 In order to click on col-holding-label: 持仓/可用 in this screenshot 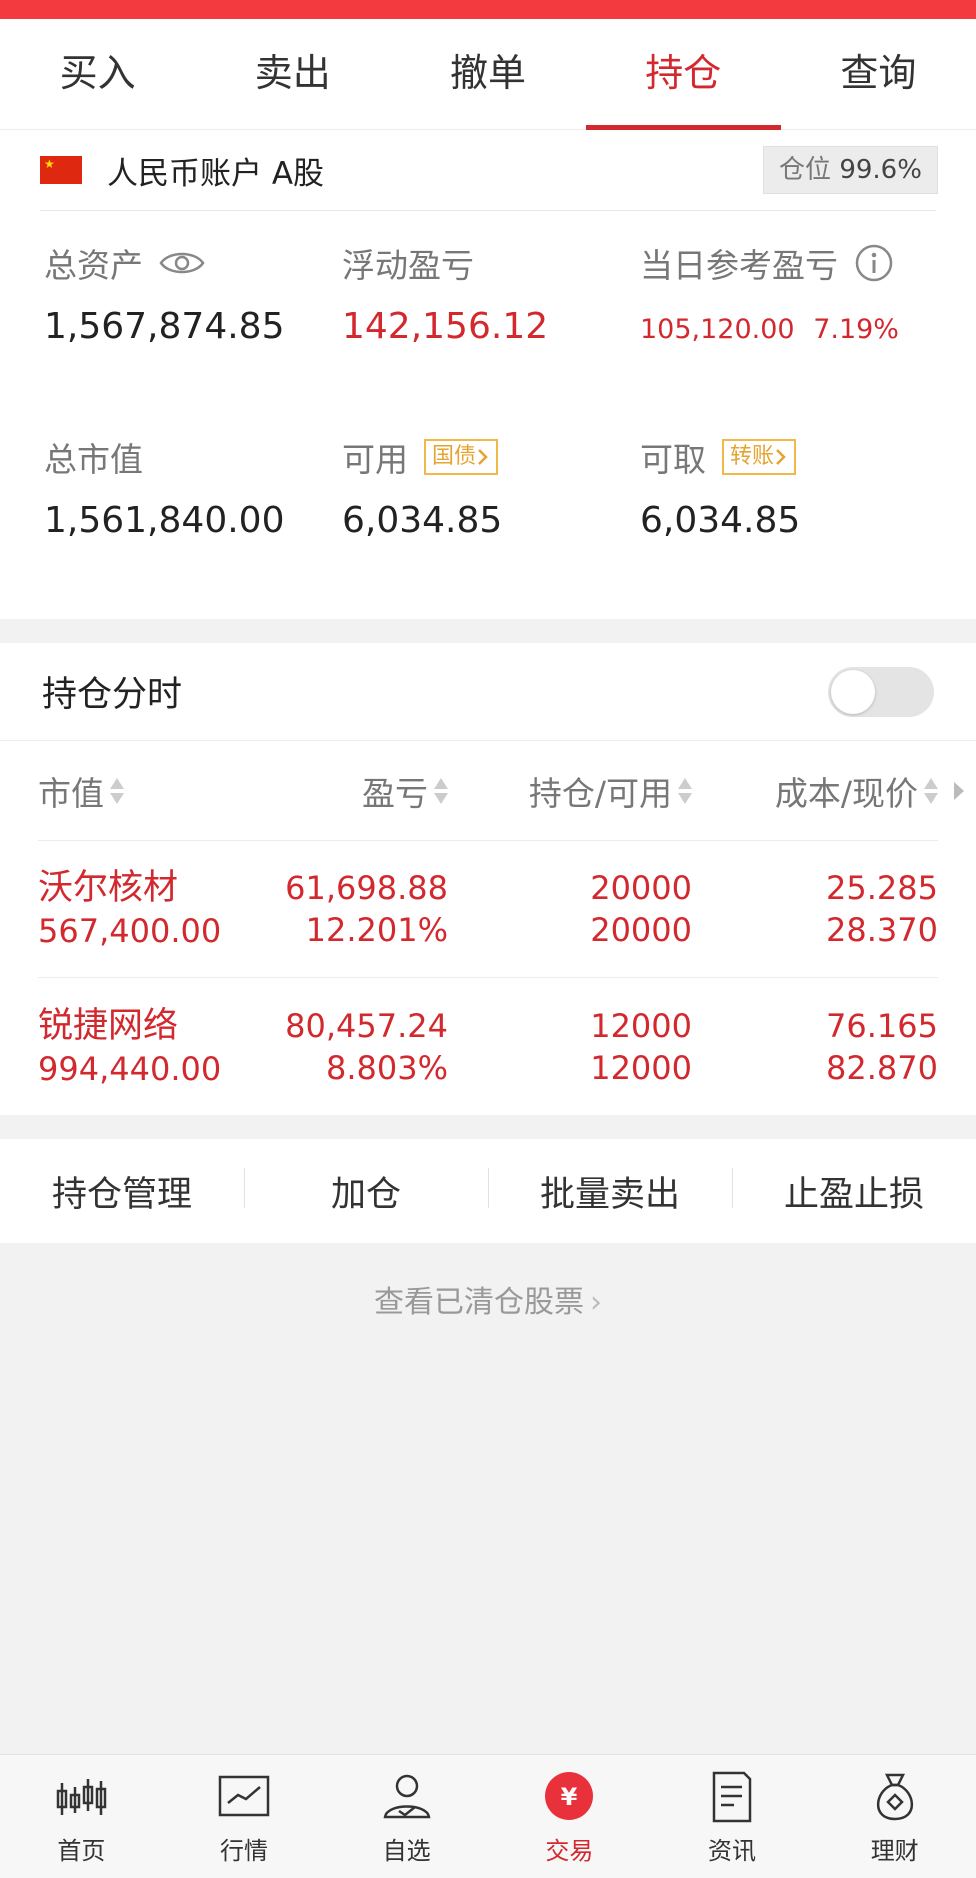, I will do `click(600, 793)`.